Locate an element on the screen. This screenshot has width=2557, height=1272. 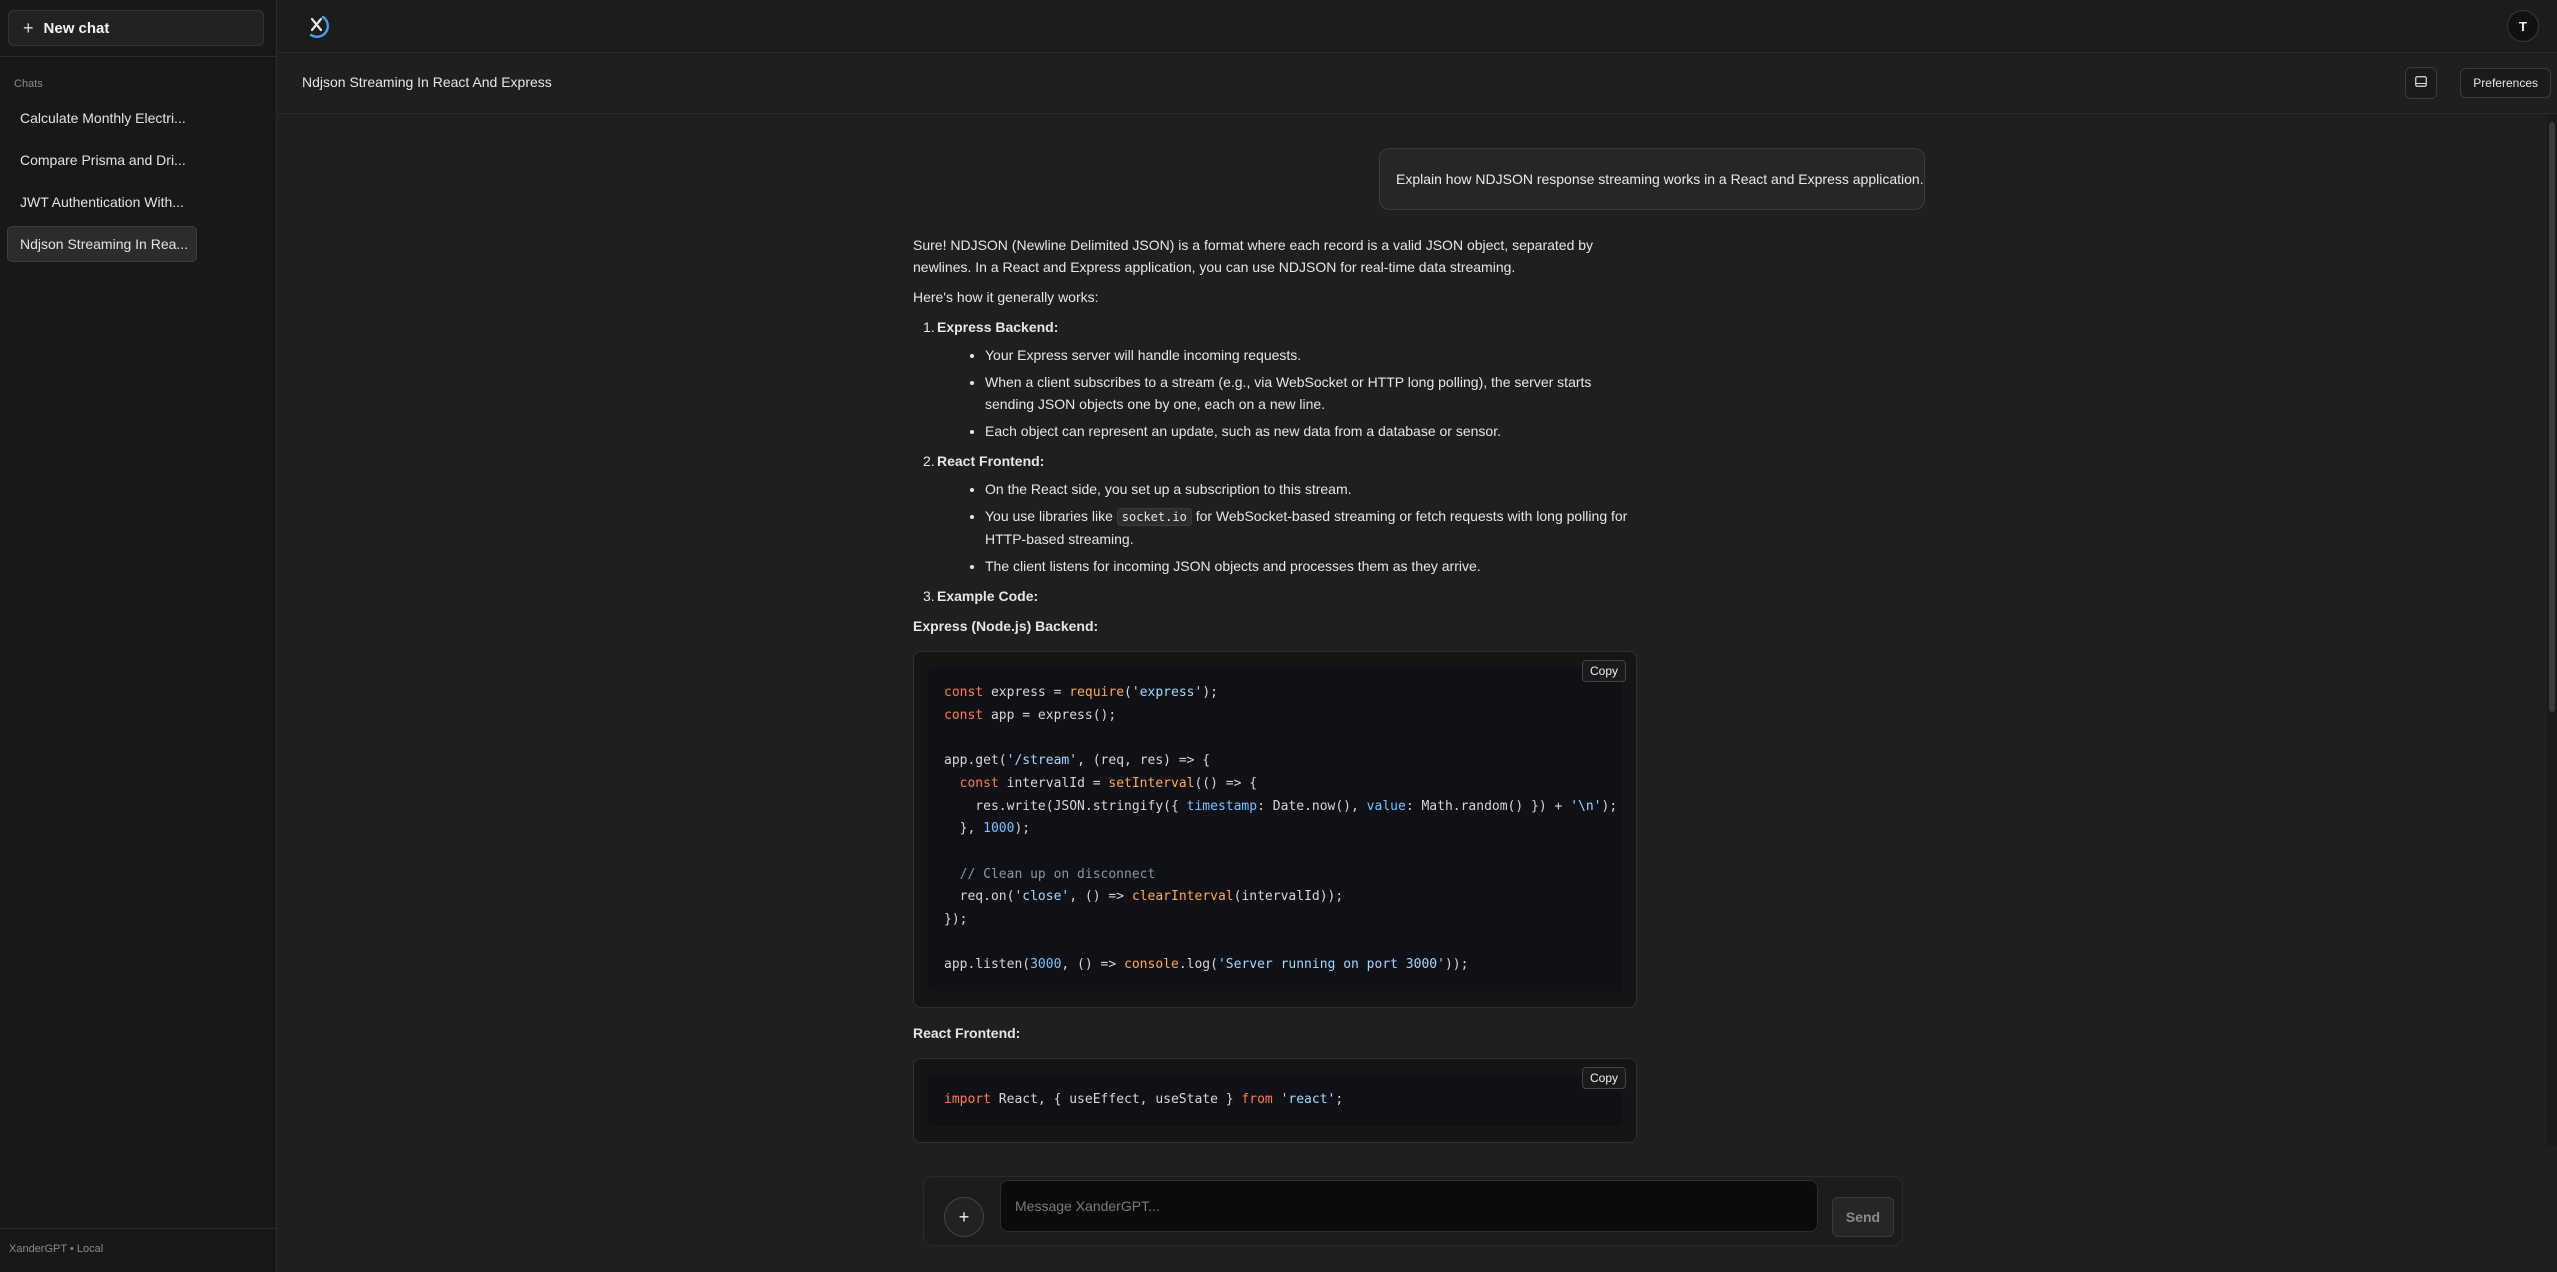
step-number: 2. is located at coordinates (929, 461).